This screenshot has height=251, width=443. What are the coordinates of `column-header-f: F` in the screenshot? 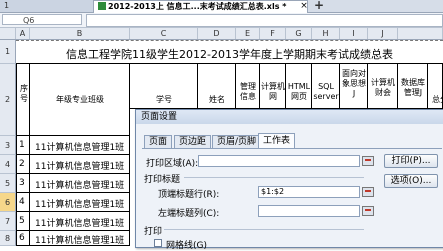 It's located at (273, 33).